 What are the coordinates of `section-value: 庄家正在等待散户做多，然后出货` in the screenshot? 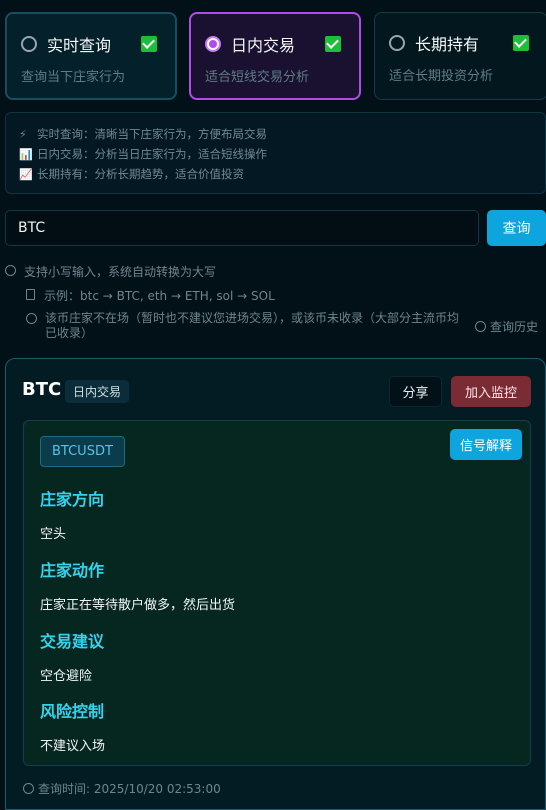 It's located at (138, 605).